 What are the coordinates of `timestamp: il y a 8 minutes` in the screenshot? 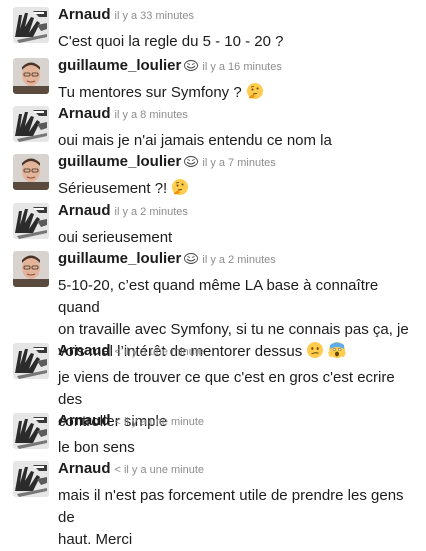 It's located at (151, 115).